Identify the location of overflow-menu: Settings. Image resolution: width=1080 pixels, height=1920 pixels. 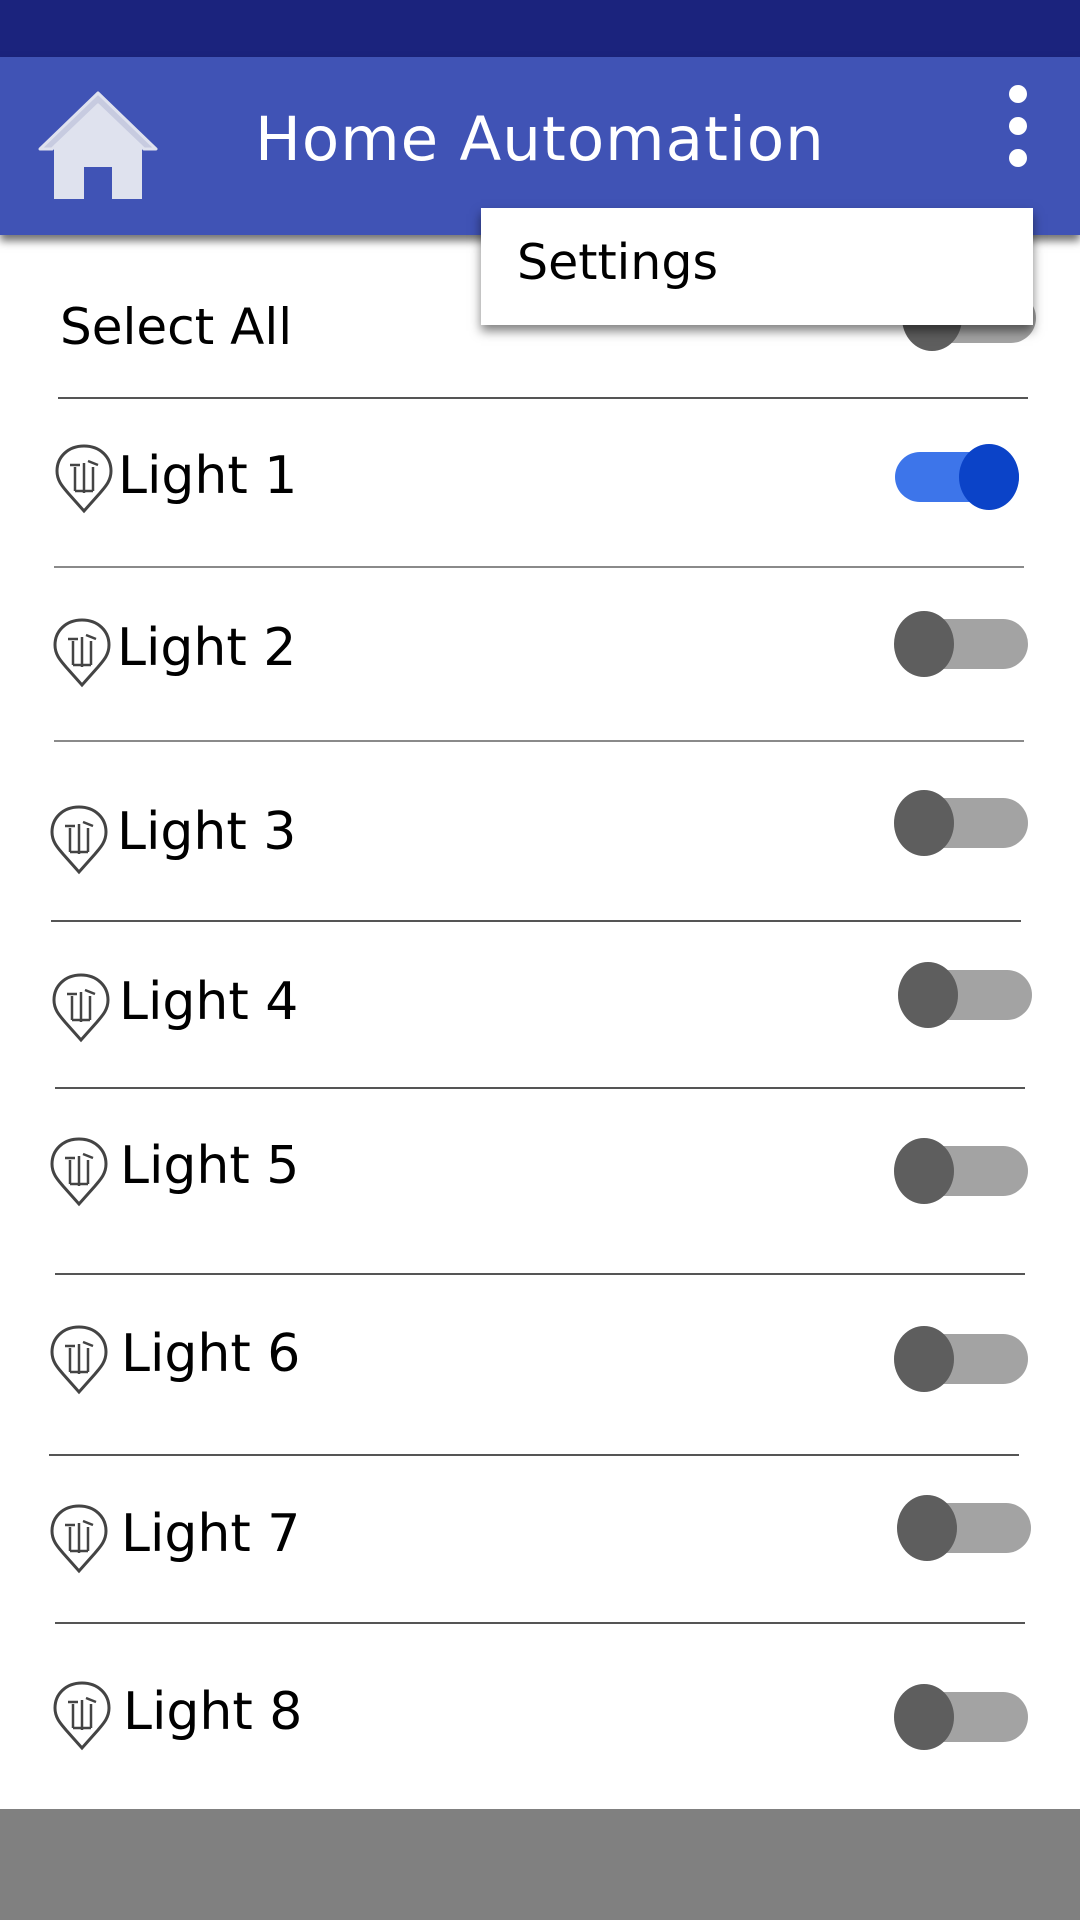
(757, 266).